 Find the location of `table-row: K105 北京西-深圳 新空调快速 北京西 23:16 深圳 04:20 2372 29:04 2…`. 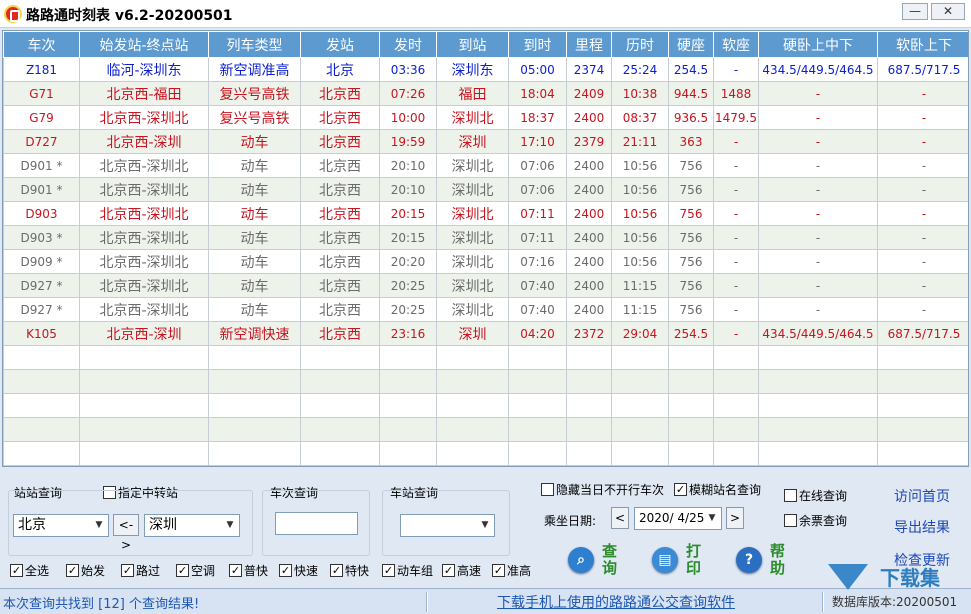

table-row: K105 北京西-深圳 新空调快速 北京西 23:16 深圳 04:20 2372 29:04 2… is located at coordinates (485, 333).